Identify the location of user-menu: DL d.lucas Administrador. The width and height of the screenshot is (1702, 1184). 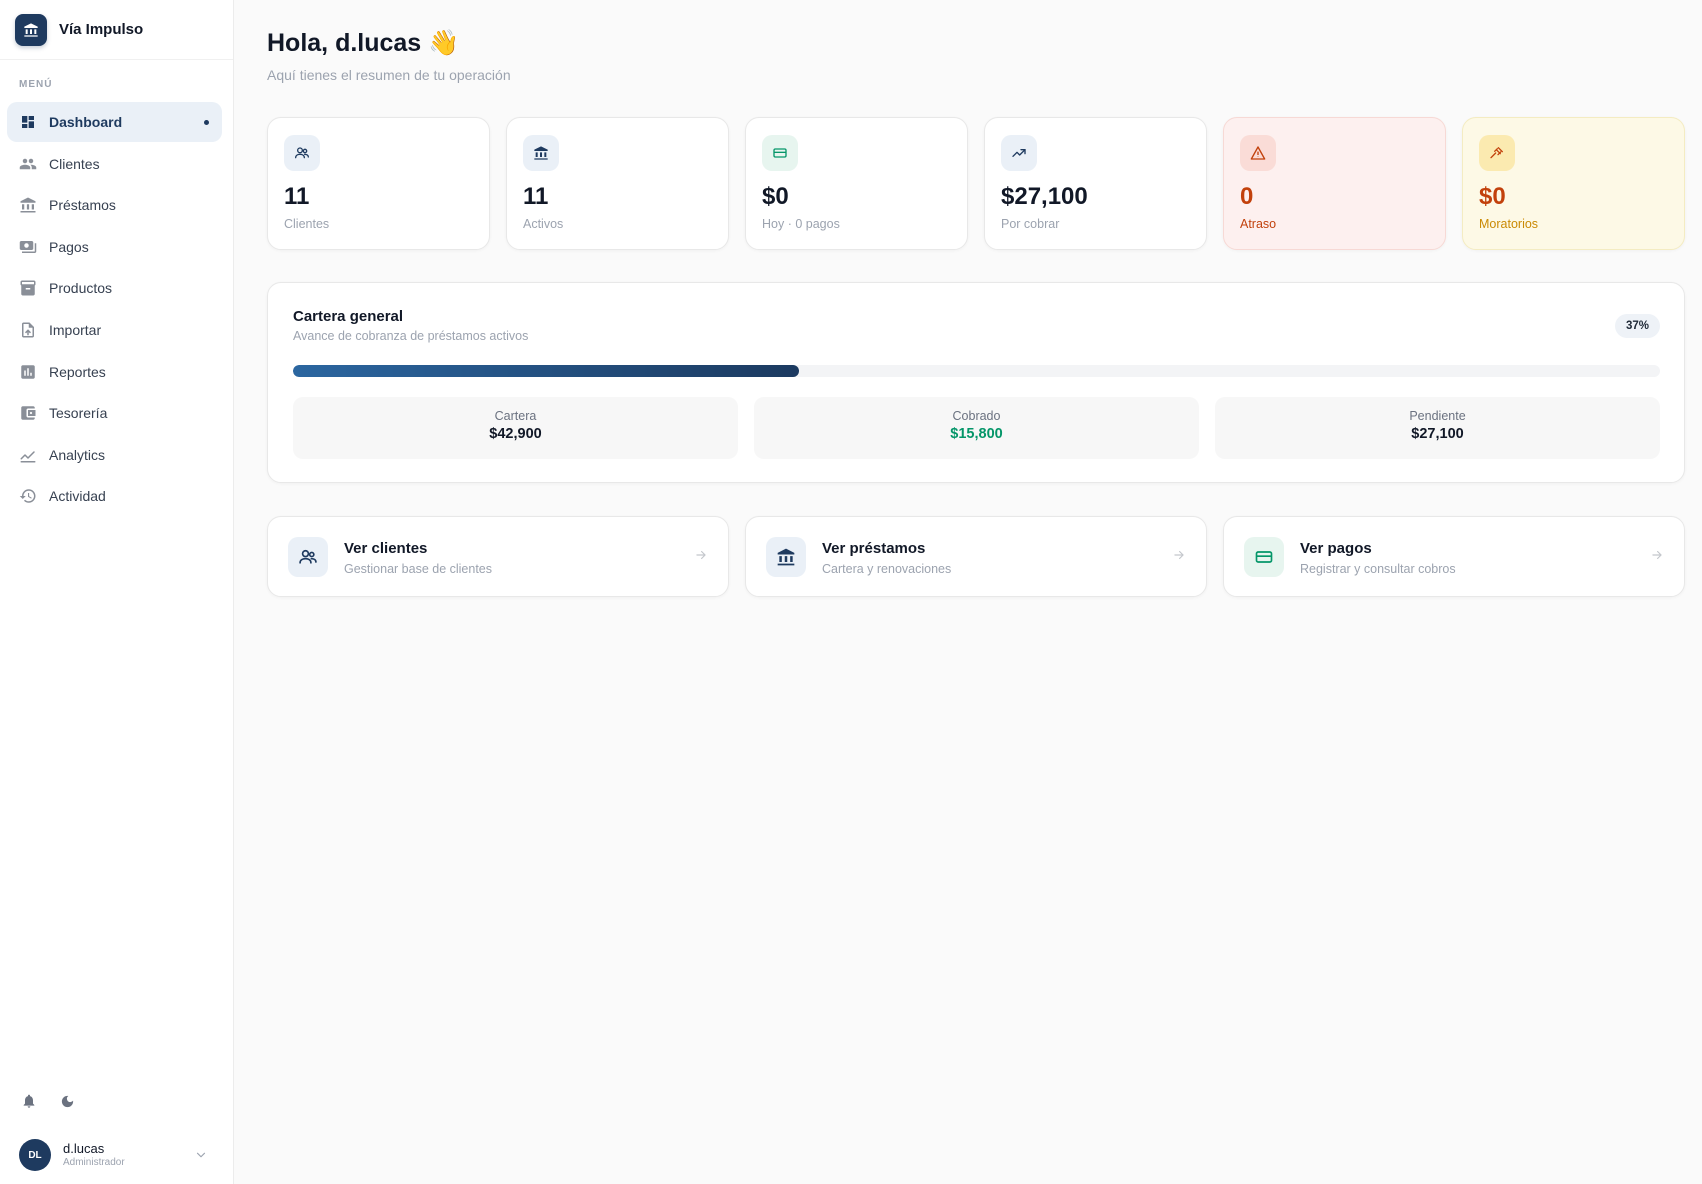
(116, 1155).